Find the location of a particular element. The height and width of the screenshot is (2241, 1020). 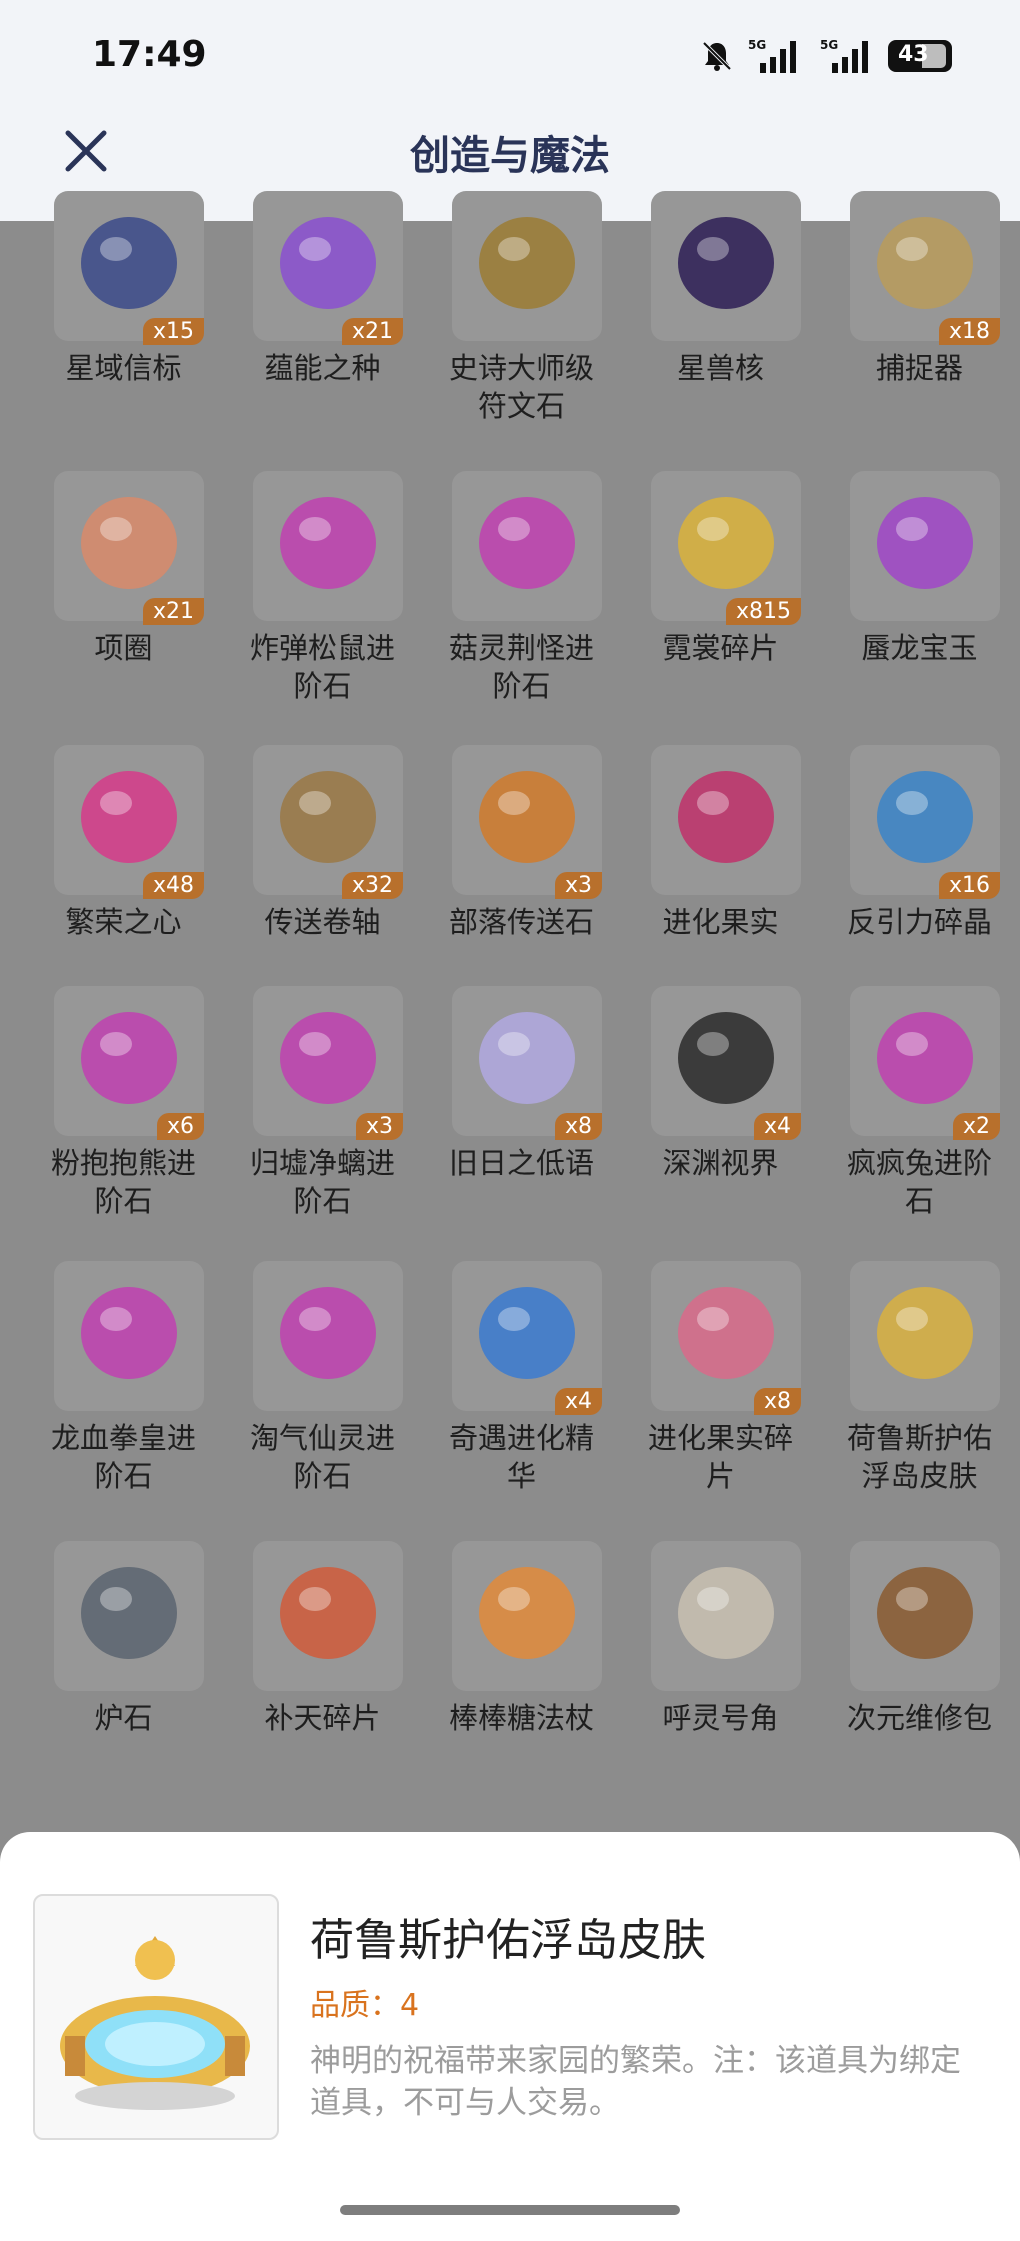

battery-icon: 43 is located at coordinates (920, 56).